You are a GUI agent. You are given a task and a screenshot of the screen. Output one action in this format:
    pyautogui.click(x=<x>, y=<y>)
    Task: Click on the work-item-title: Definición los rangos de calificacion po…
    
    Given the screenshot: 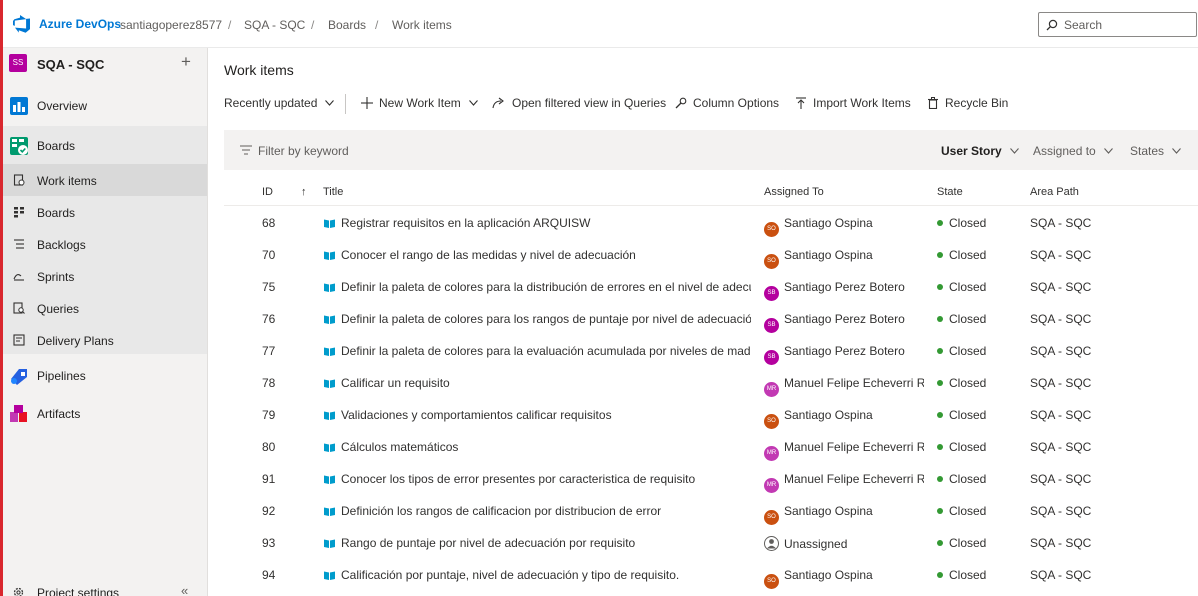 What is the action you would take?
    pyautogui.click(x=537, y=511)
    